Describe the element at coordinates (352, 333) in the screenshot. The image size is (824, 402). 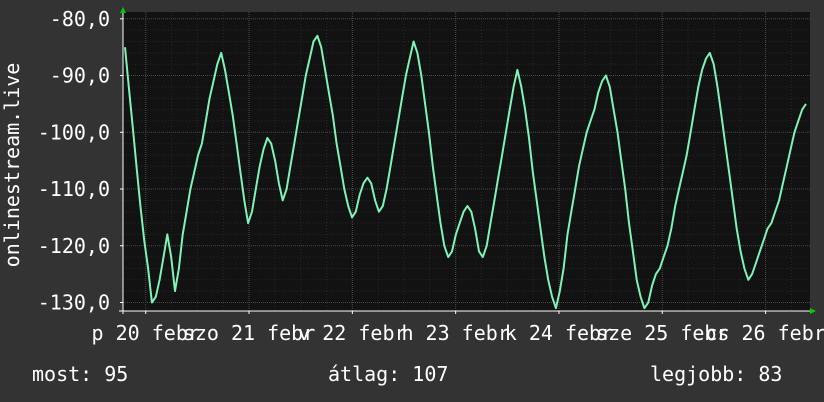
I see `x-tick-label: v 22 febr` at that location.